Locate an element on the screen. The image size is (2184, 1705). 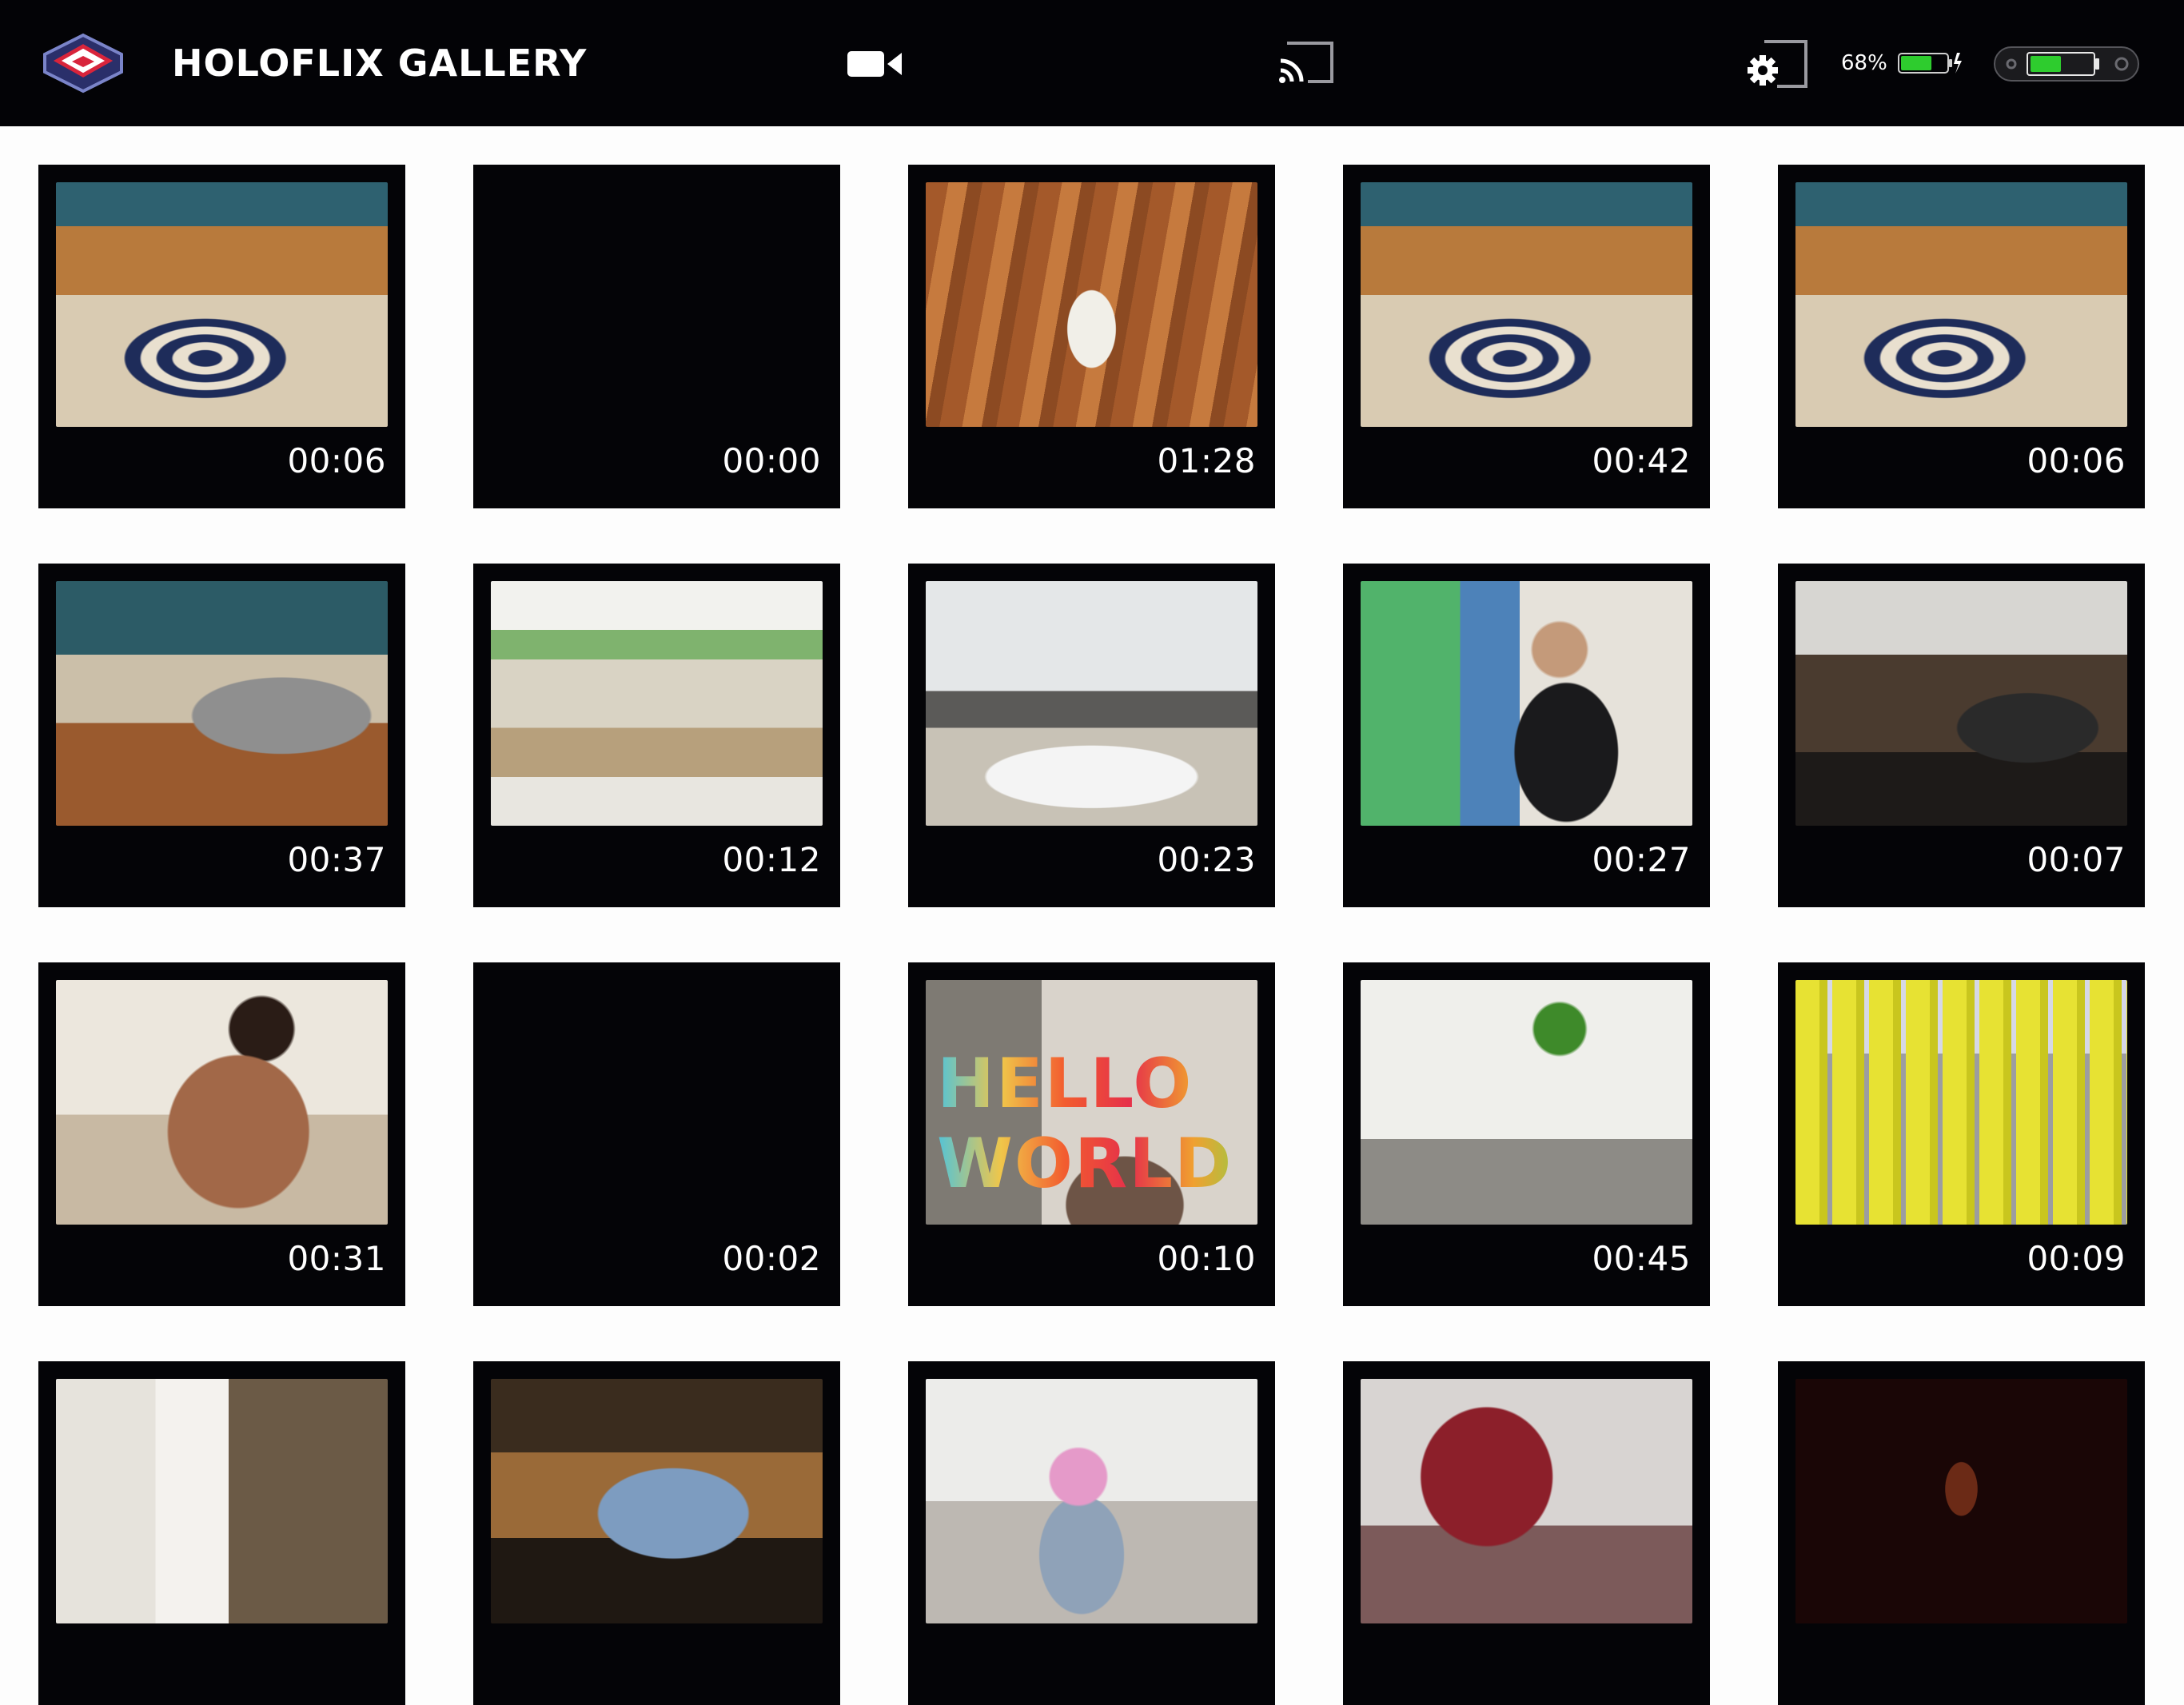
top-bar: HOLOFLIX GALLERY 68% is located at coordinates (1092, 63).